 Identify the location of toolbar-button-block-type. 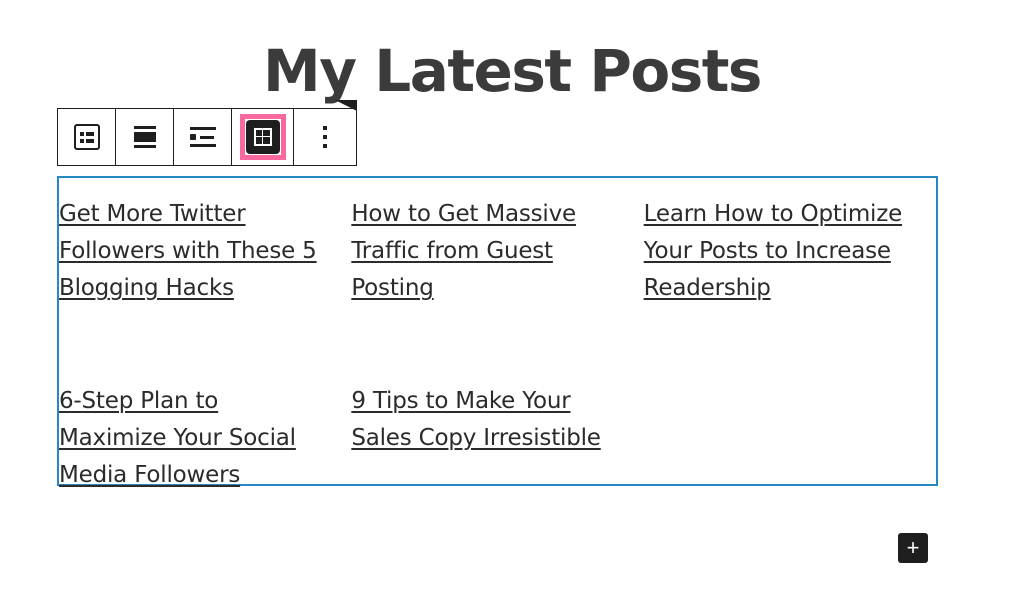
(87, 137).